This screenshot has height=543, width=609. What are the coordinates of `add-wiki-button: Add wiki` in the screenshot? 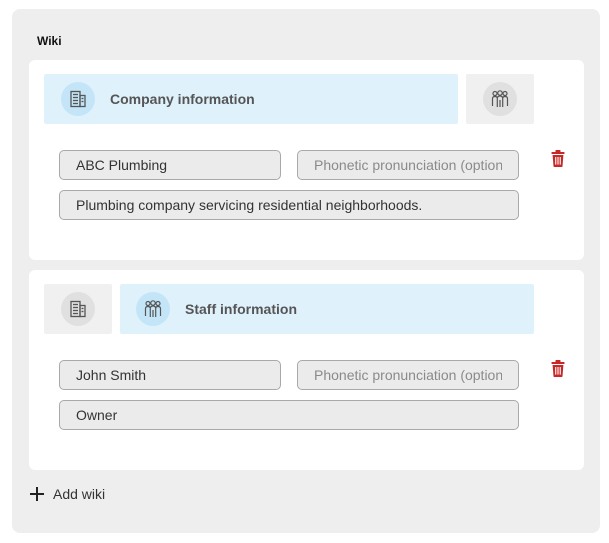 It's located at (67, 494).